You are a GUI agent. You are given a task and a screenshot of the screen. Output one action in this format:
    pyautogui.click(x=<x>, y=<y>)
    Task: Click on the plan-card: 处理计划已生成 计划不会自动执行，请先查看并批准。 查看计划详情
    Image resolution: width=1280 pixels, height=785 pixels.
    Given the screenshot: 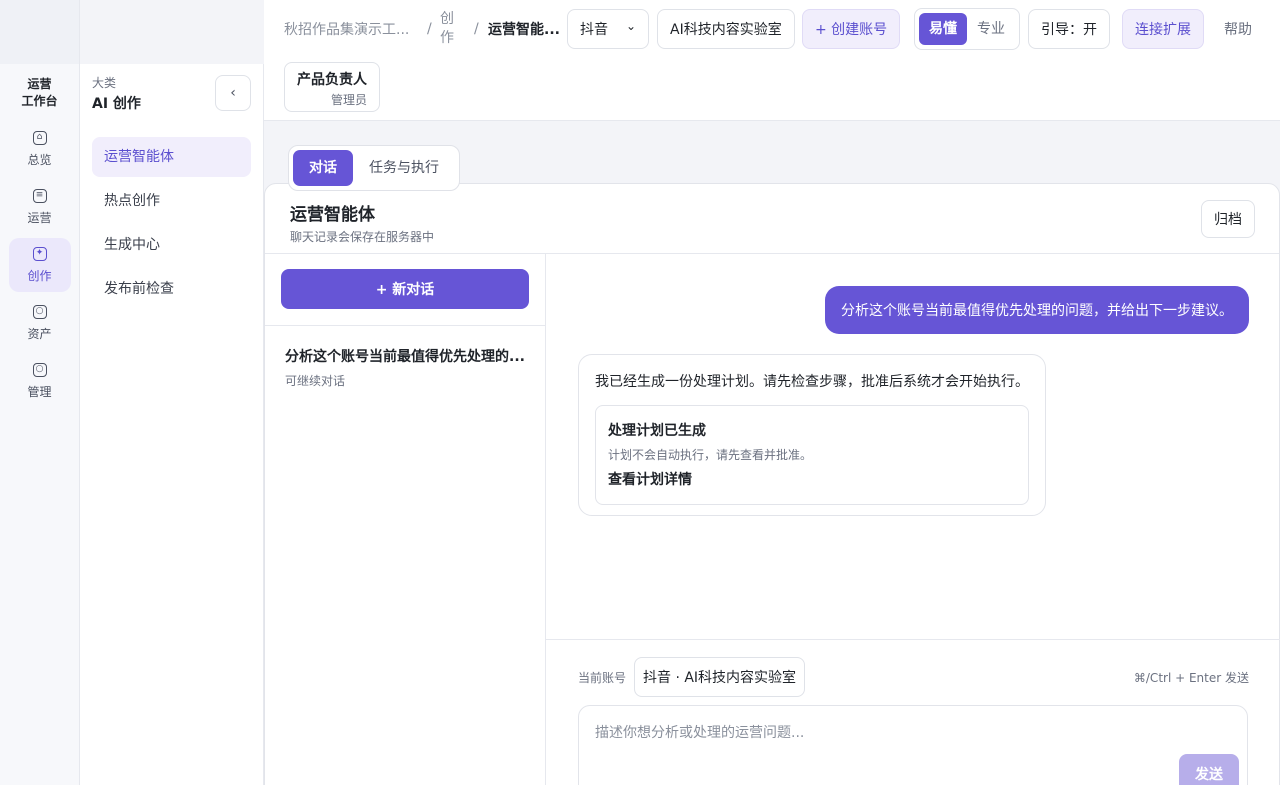 What is the action you would take?
    pyautogui.click(x=812, y=455)
    